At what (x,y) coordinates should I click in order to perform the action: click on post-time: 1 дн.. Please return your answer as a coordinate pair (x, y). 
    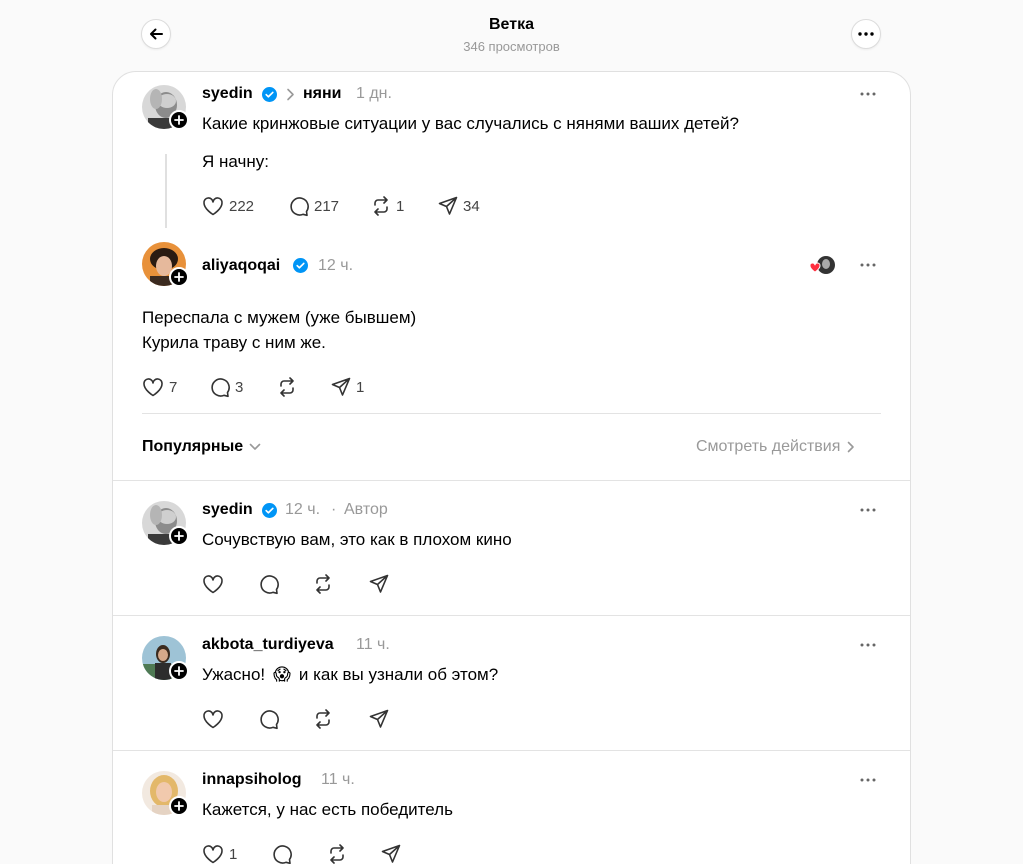
    Looking at the image, I should click on (374, 93).